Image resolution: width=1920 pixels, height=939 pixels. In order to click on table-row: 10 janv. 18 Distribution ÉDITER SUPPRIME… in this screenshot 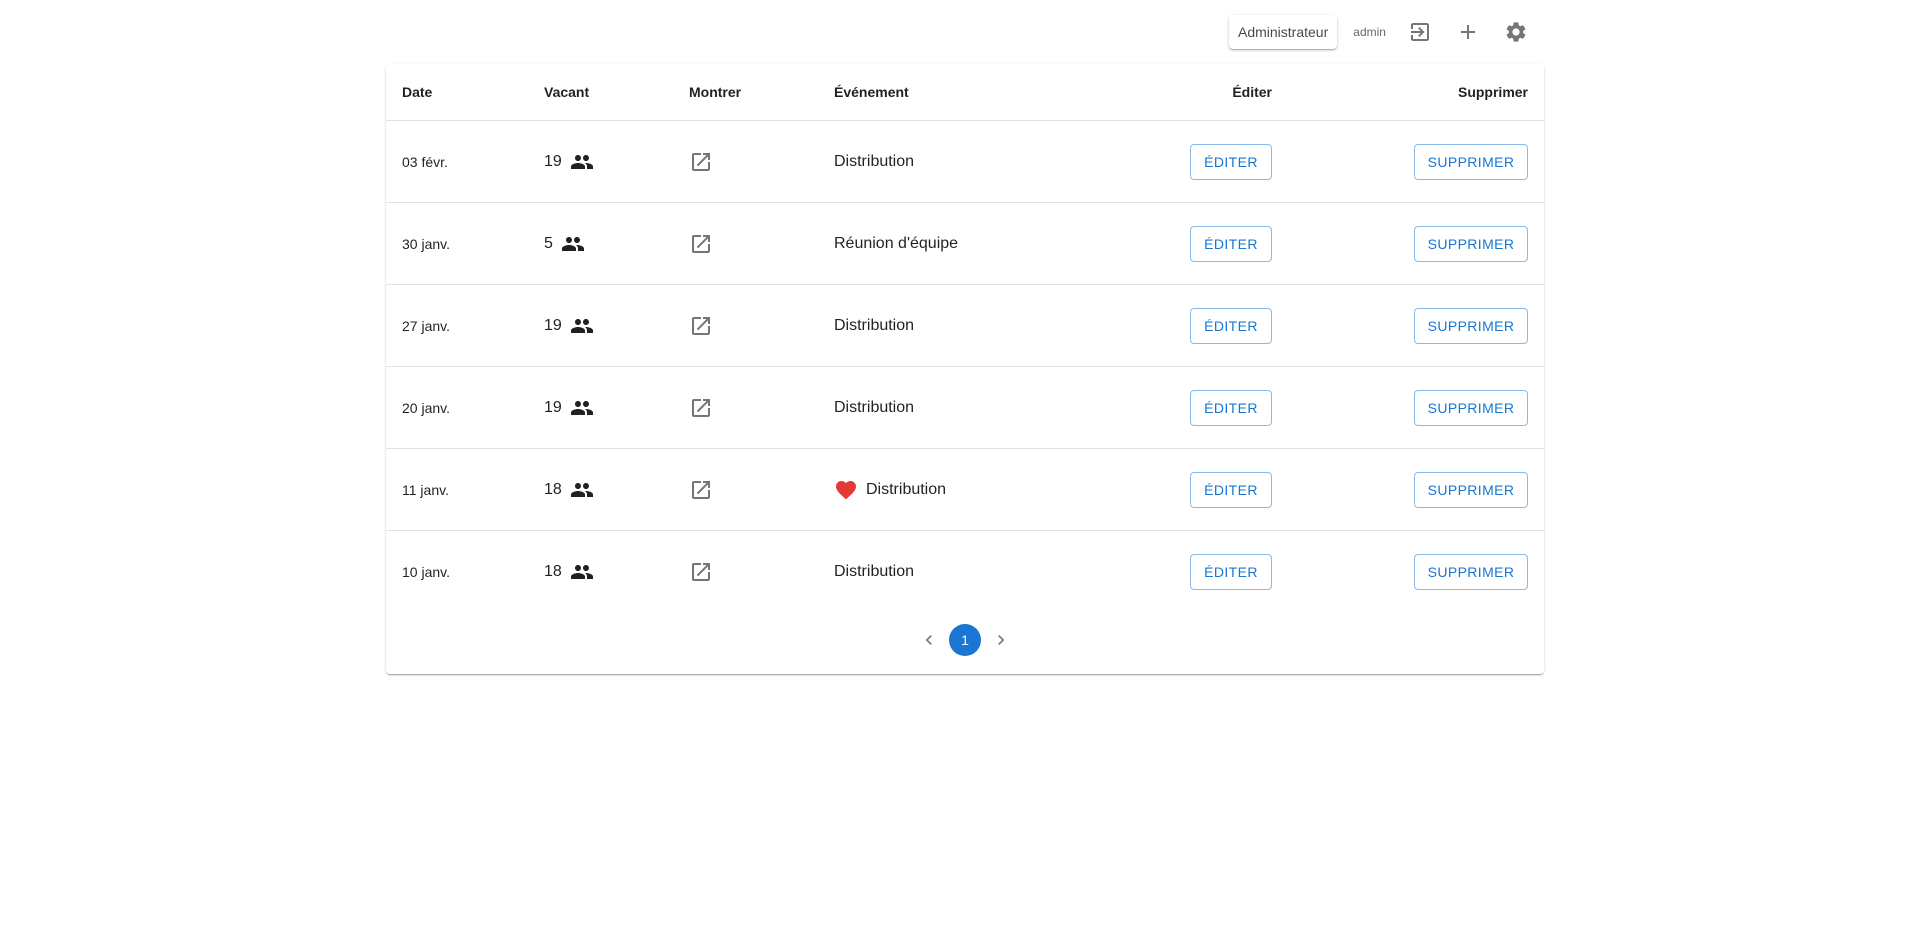, I will do `click(965, 571)`.